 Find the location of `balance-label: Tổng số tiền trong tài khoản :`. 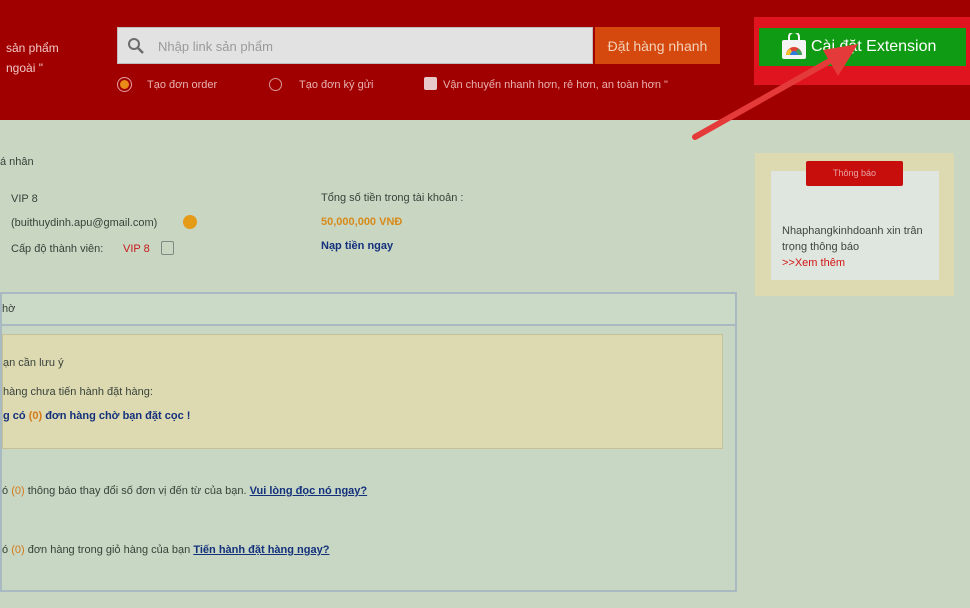

balance-label: Tổng số tiền trong tài khoản : is located at coordinates (392, 198).